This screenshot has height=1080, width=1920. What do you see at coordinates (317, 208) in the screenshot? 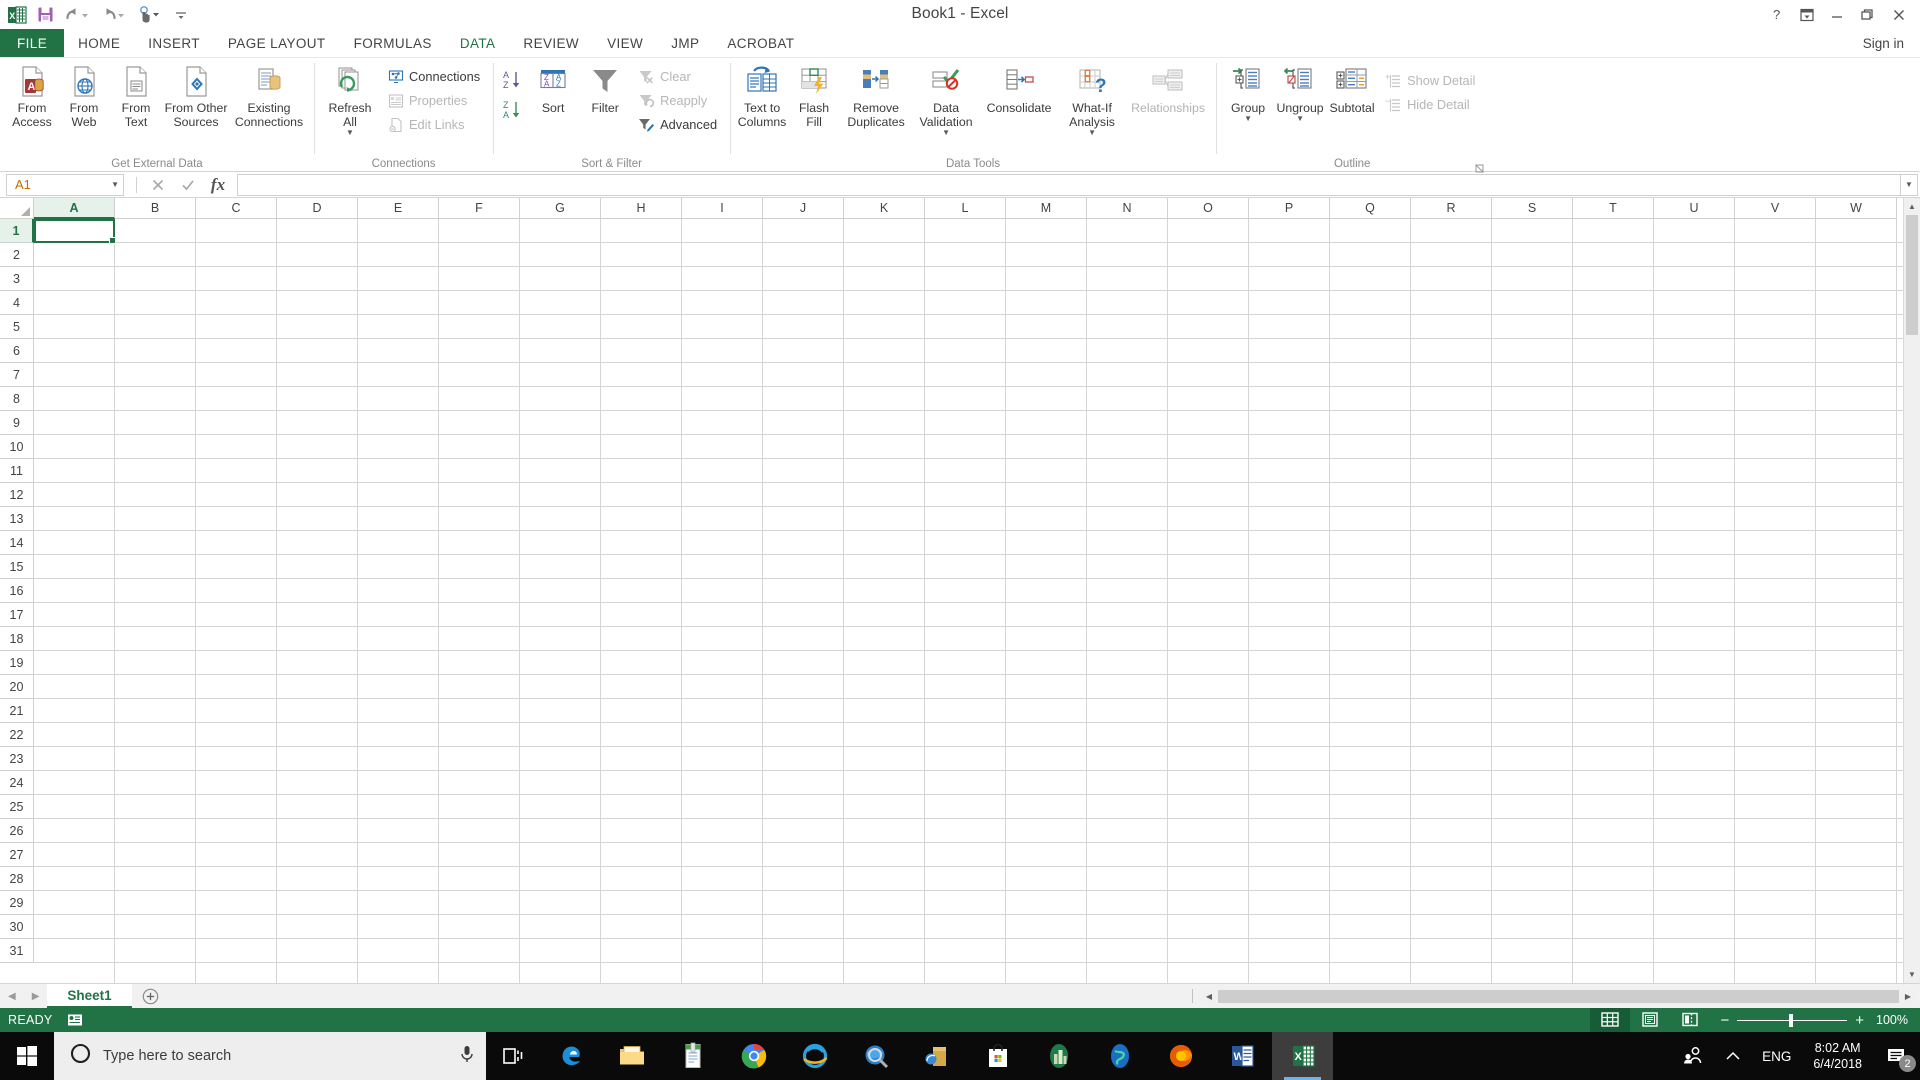
I see `column-header-d: D` at bounding box center [317, 208].